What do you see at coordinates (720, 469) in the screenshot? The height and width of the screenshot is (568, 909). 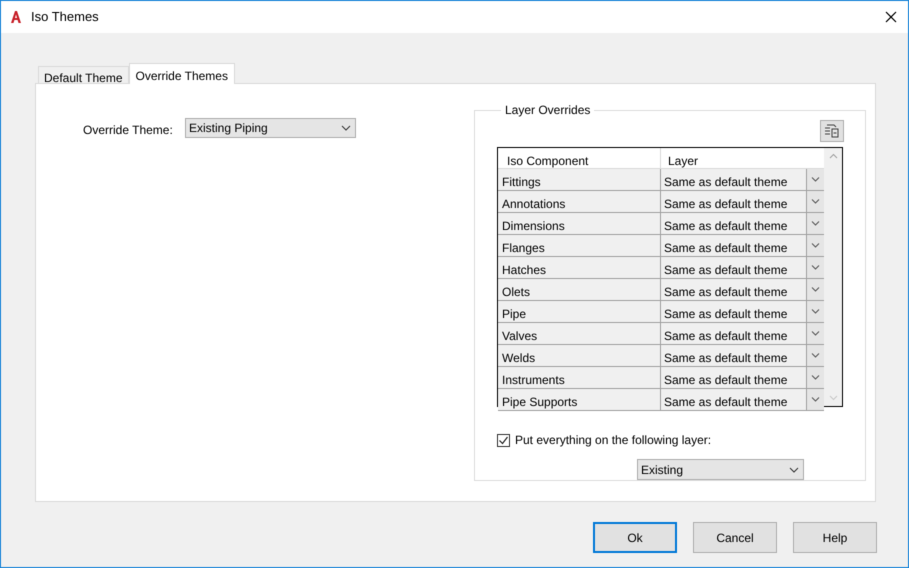 I see `layer-dropdown: Existing` at bounding box center [720, 469].